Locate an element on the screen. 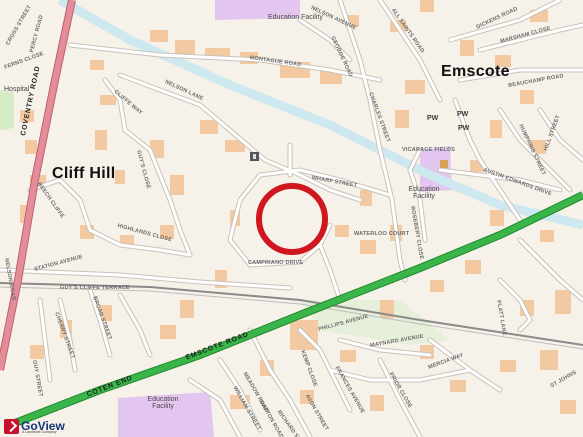 The height and width of the screenshot is (437, 583). pw-label-1: PW is located at coordinates (433, 118).